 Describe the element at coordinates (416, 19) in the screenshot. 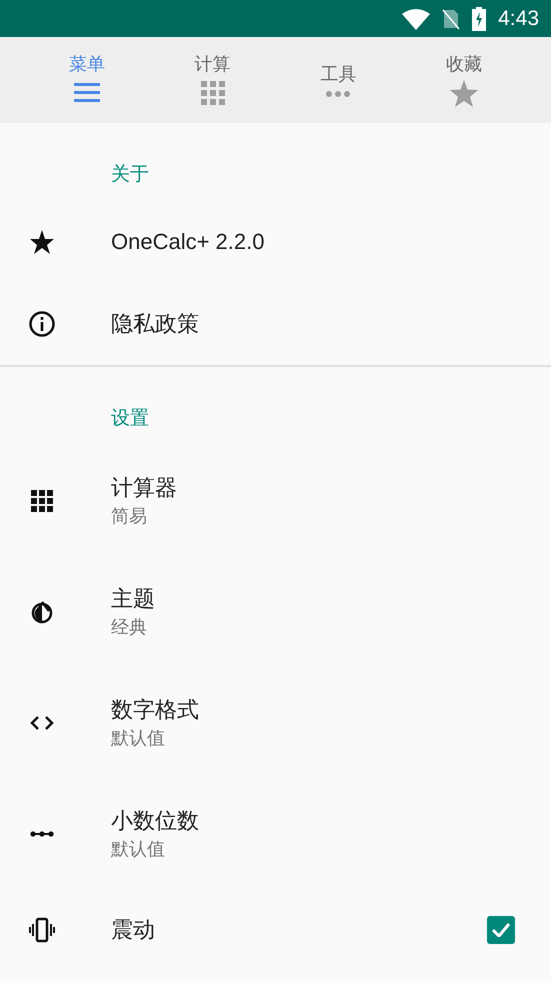

I see `wifi-icon` at that location.